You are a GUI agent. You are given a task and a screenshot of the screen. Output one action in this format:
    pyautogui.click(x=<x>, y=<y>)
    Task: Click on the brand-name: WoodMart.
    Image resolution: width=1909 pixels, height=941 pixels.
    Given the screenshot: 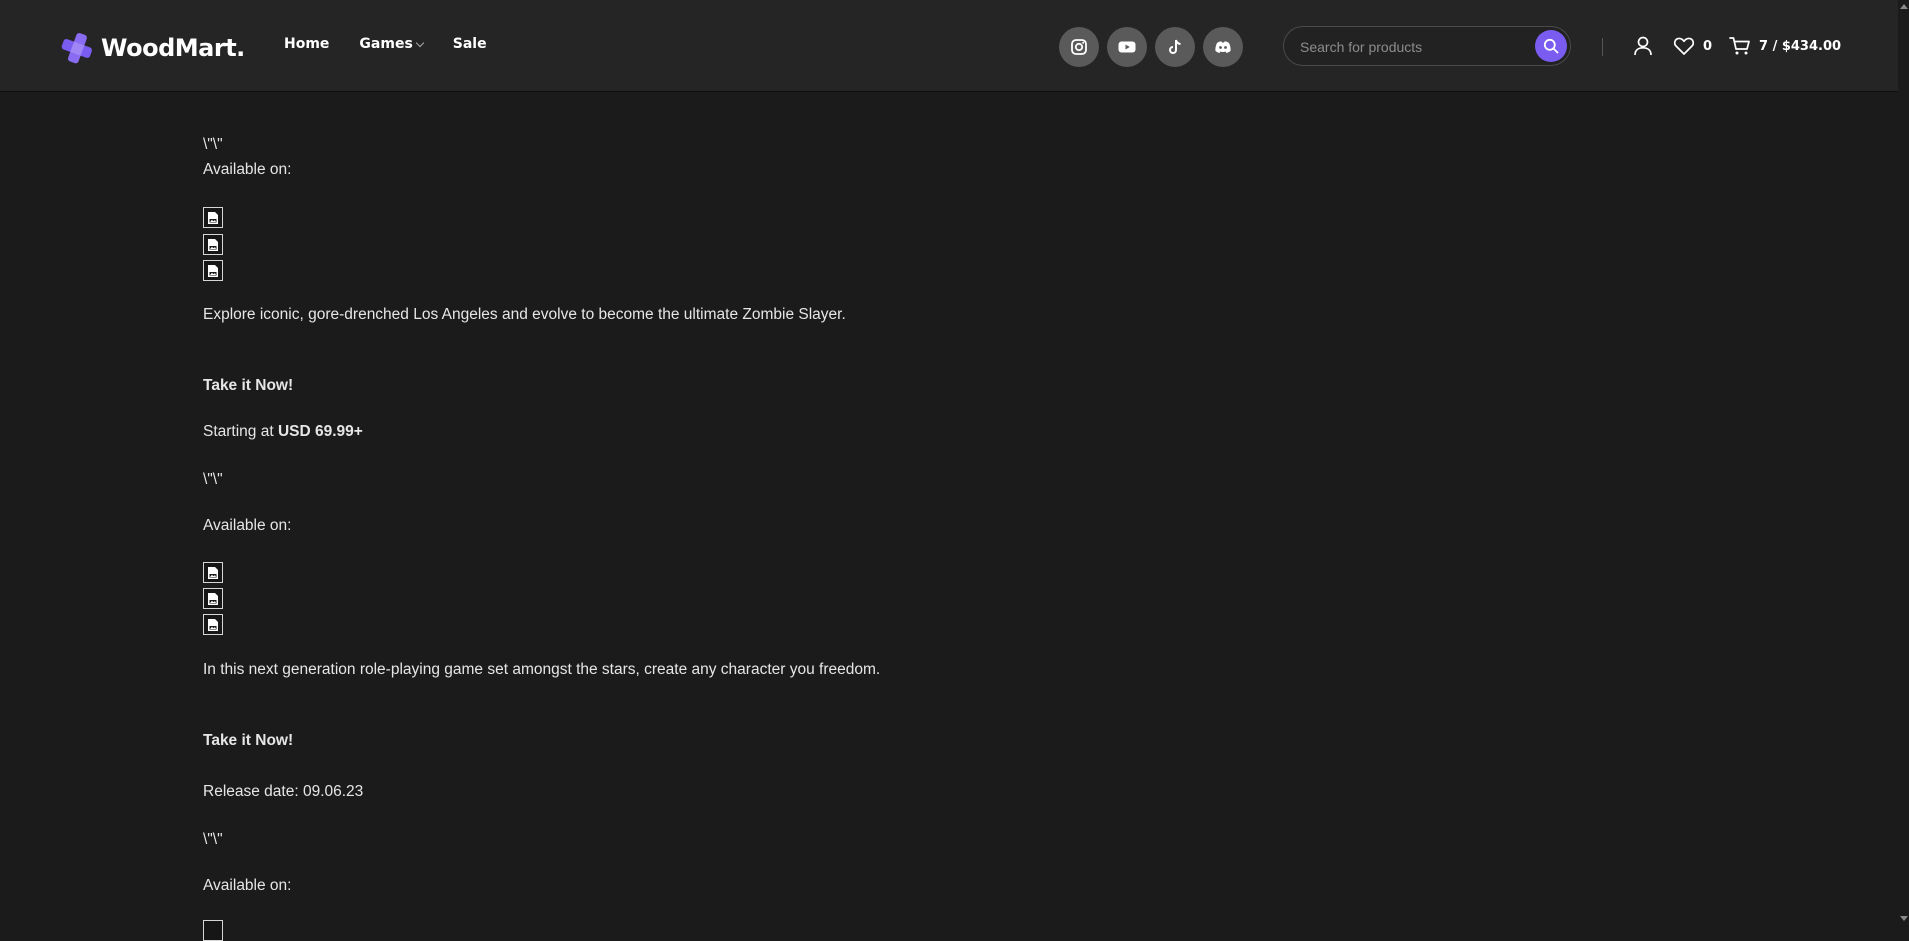 What is the action you would take?
    pyautogui.click(x=173, y=48)
    